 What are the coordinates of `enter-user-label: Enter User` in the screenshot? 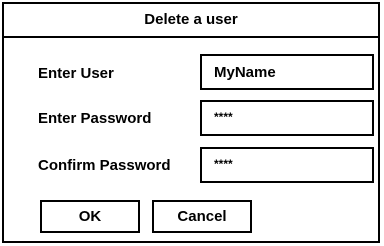 It's located at (76, 73).